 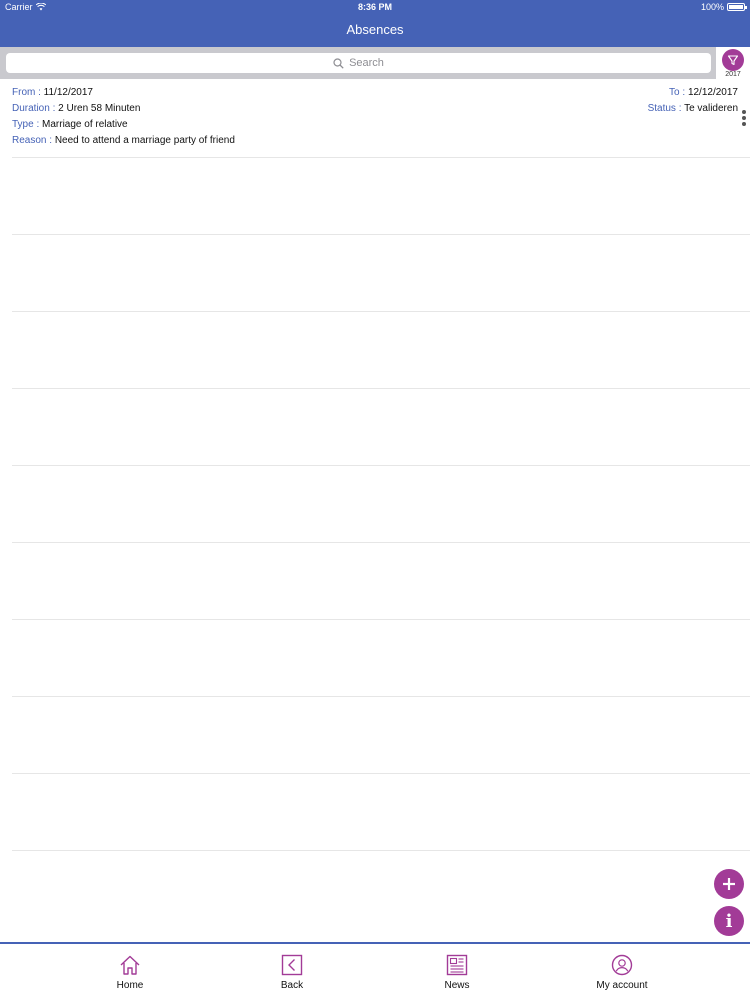 What do you see at coordinates (622, 985) in the screenshot?
I see `tab-my-account-label: My account` at bounding box center [622, 985].